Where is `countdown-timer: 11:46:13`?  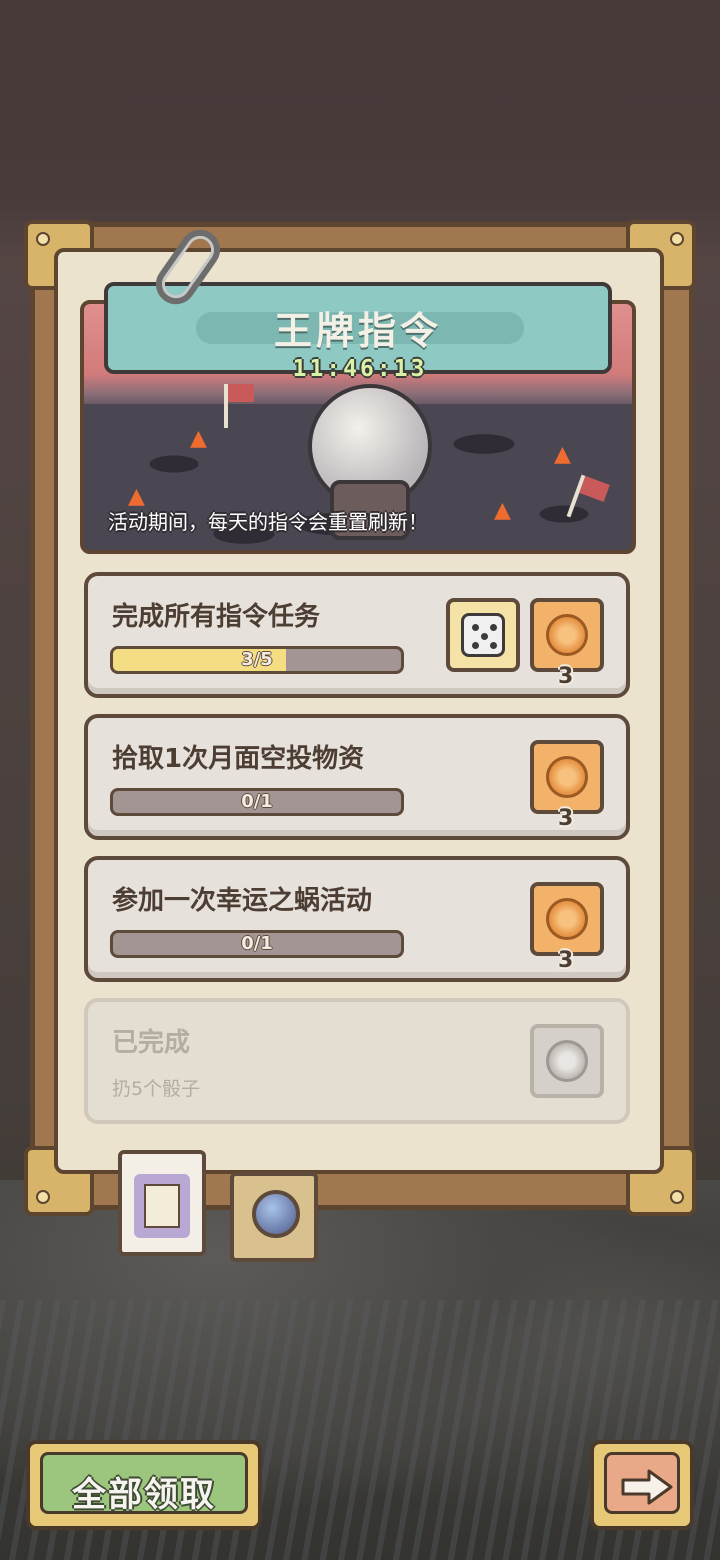 countdown-timer: 11:46:13 is located at coordinates (360, 369).